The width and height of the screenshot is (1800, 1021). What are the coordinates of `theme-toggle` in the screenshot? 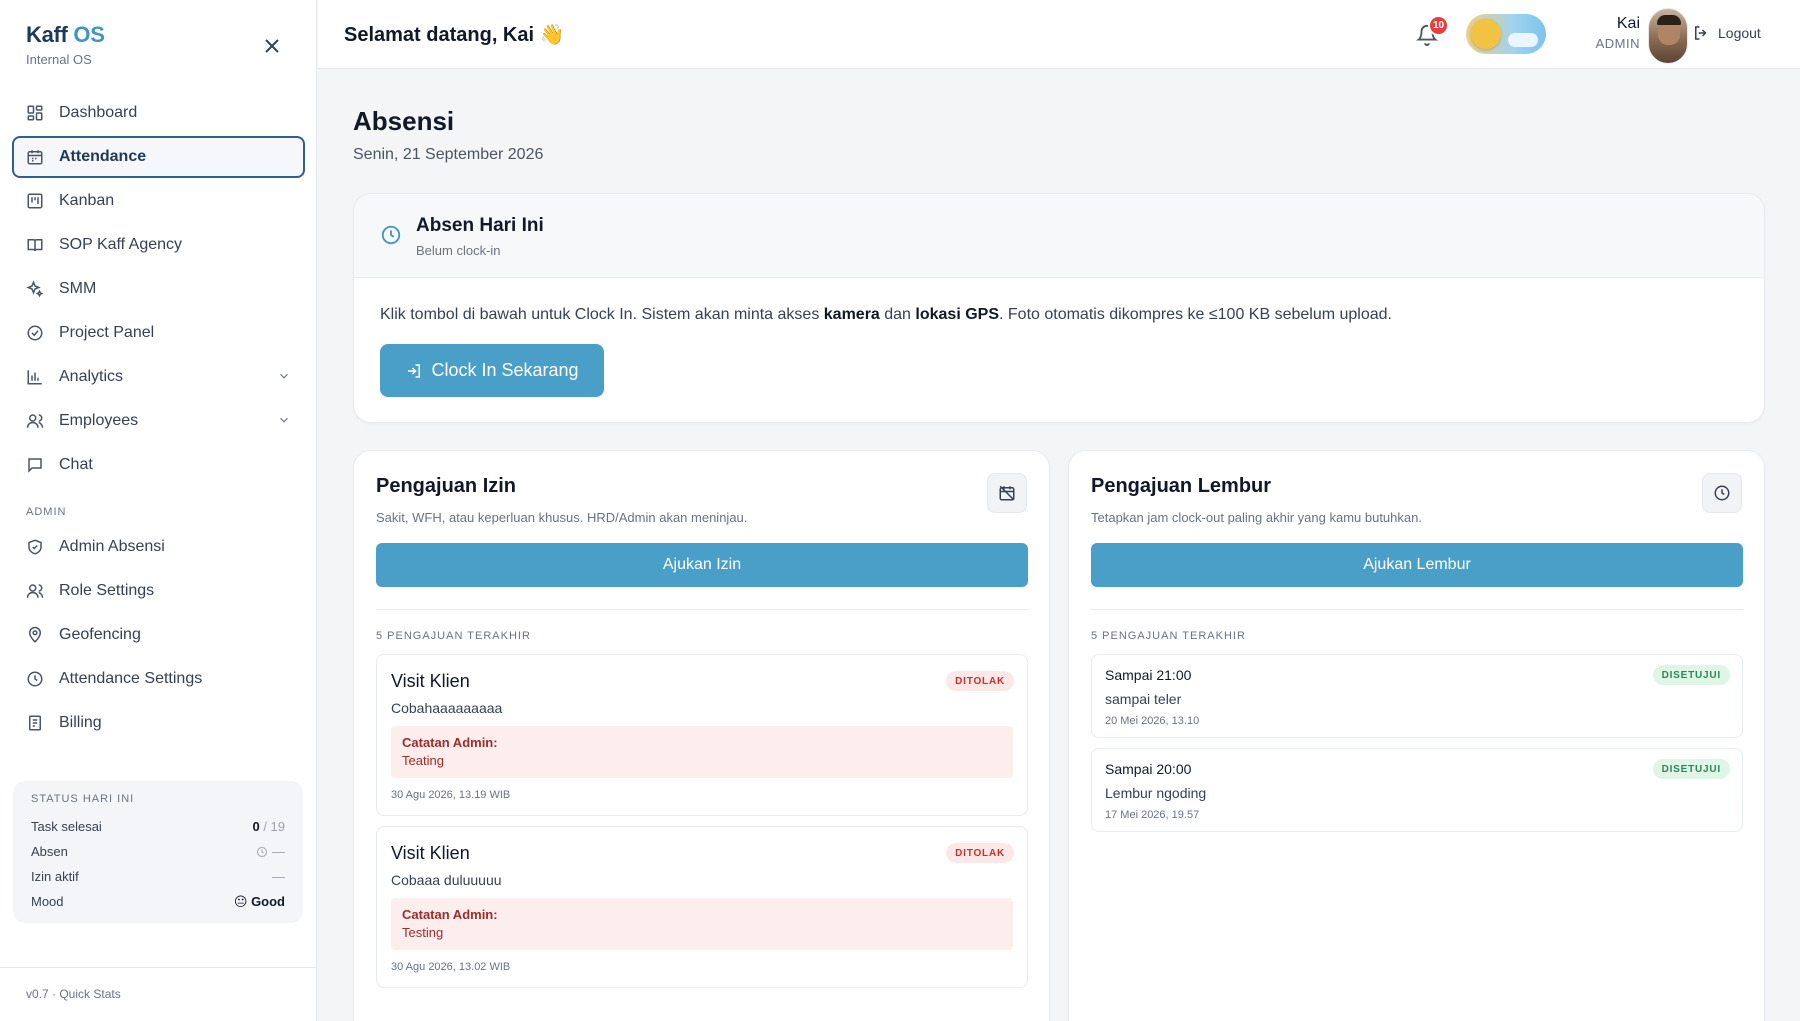 It's located at (1506, 34).